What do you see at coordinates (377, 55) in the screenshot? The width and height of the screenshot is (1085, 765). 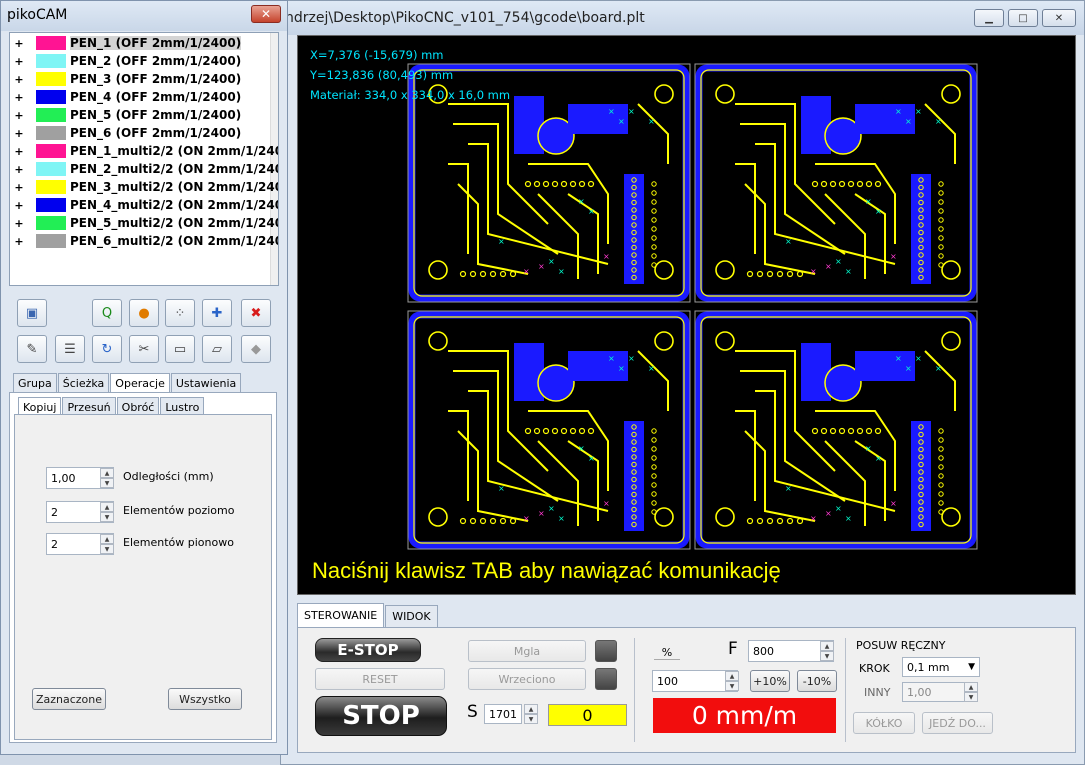 I see `coord-x-readout: X=7,376 (-15,679) mm` at bounding box center [377, 55].